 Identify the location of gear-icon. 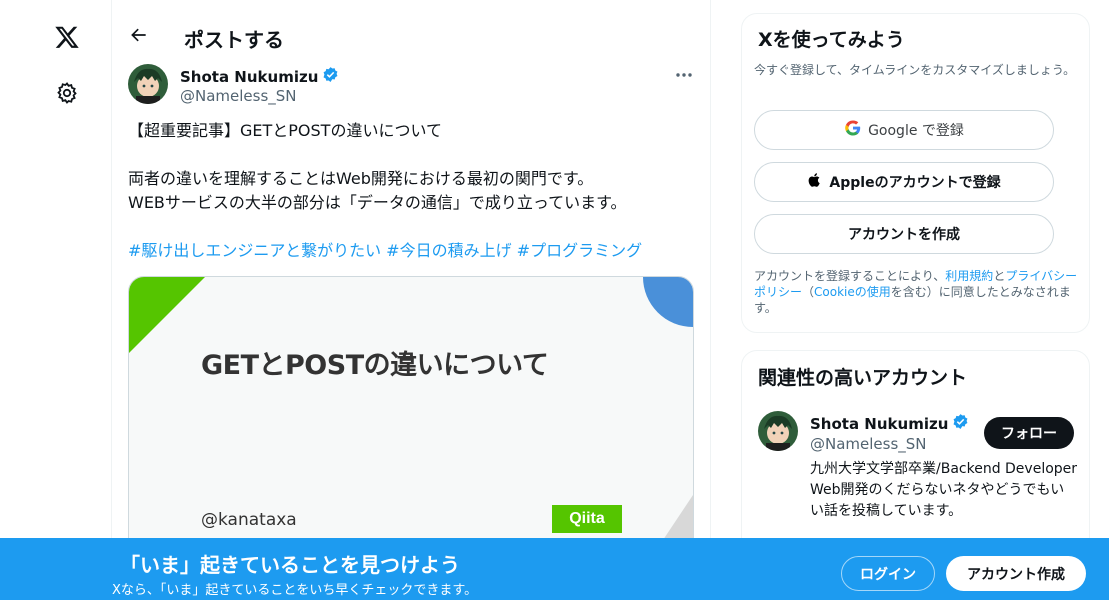
(67, 93).